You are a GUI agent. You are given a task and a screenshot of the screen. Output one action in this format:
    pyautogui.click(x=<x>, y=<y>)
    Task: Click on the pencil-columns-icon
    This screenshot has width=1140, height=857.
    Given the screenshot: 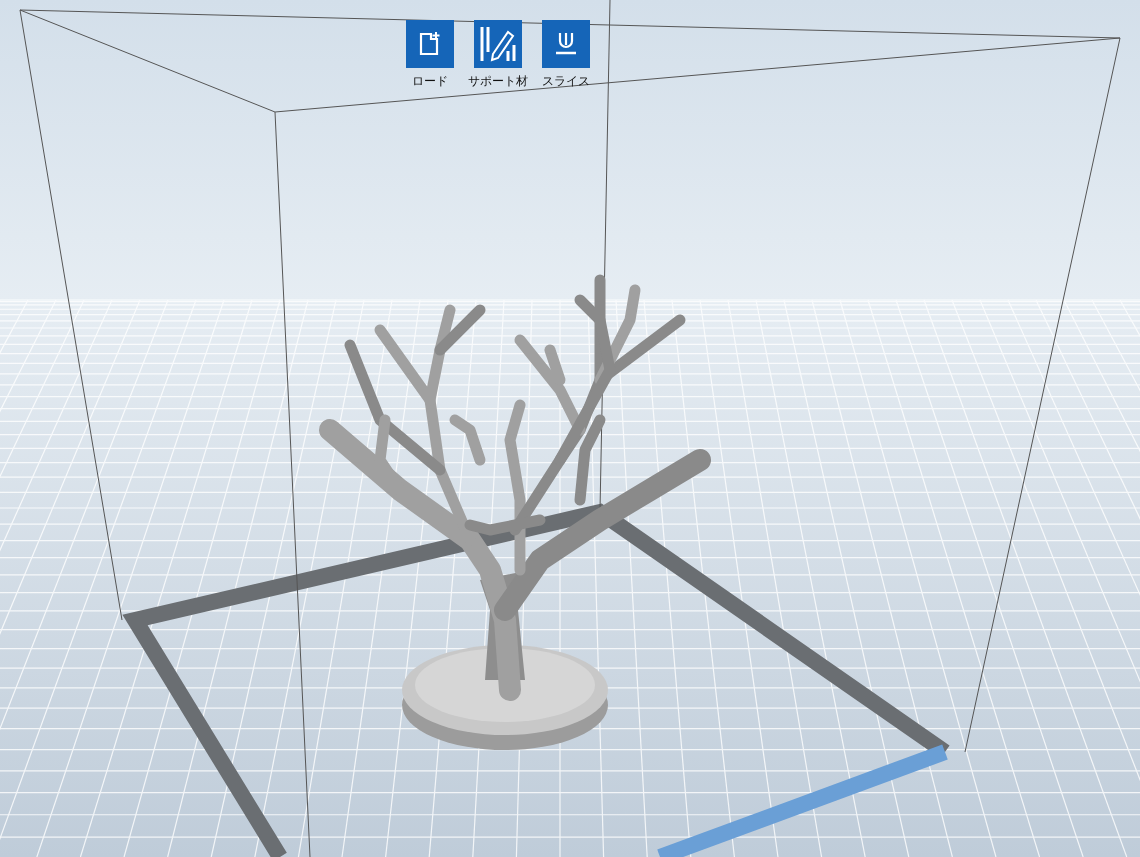 What is the action you would take?
    pyautogui.click(x=498, y=44)
    